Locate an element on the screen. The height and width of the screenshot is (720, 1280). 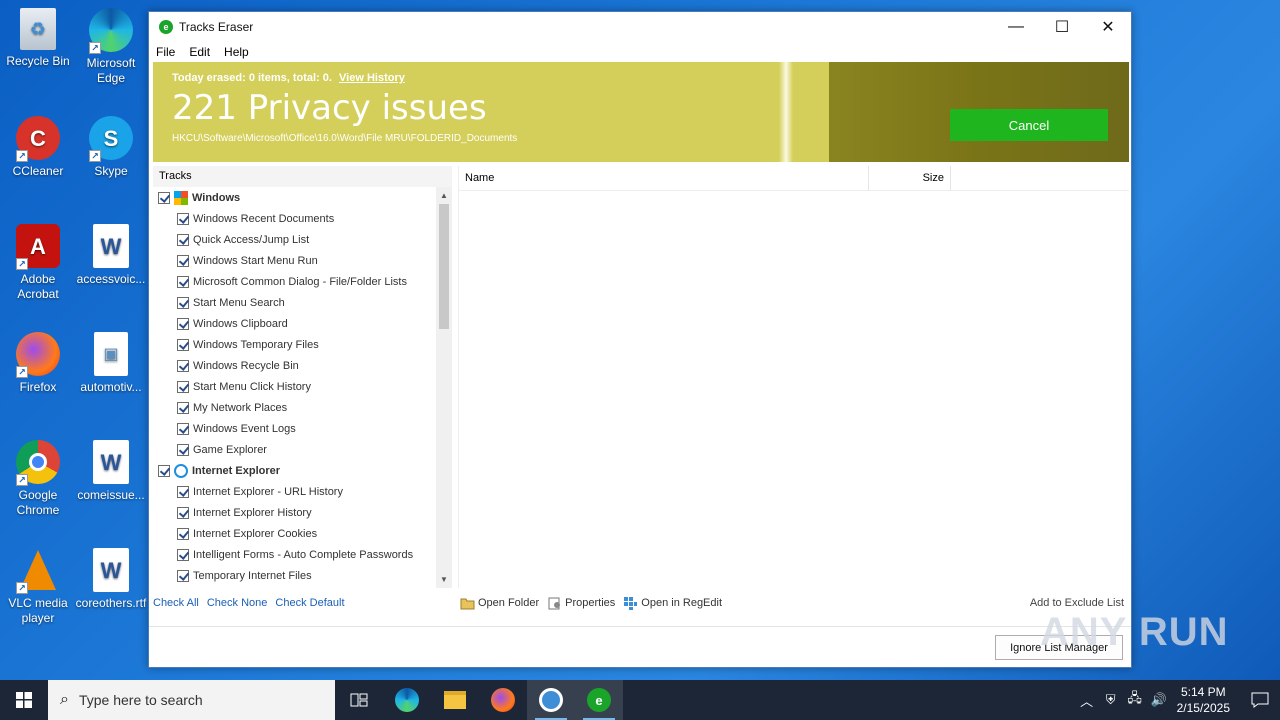
taskbar-clock: 5:14 PM 2/15/2025 is located at coordinates (1203, 700).